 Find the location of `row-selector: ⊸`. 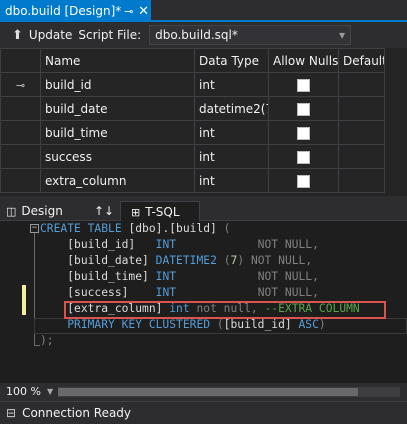

row-selector: ⊸ is located at coordinates (20, 84).